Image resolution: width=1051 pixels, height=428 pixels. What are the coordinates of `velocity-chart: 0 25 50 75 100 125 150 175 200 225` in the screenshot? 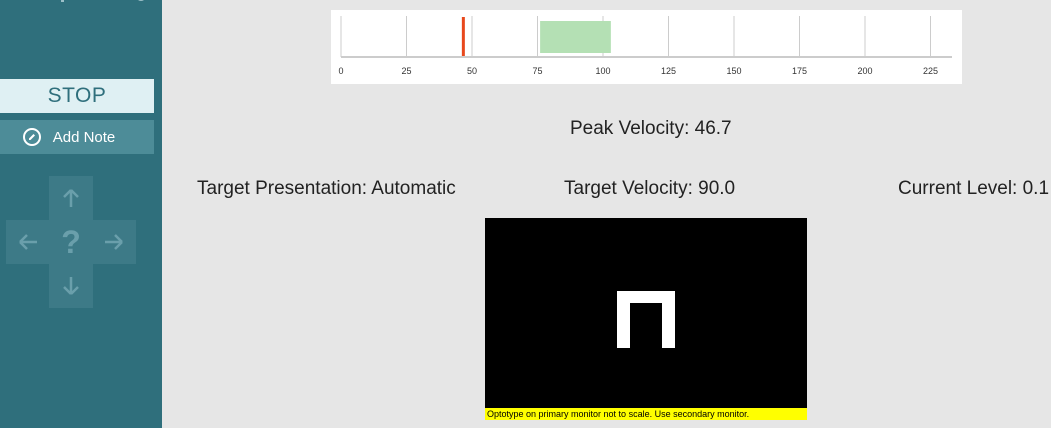 It's located at (646, 47).